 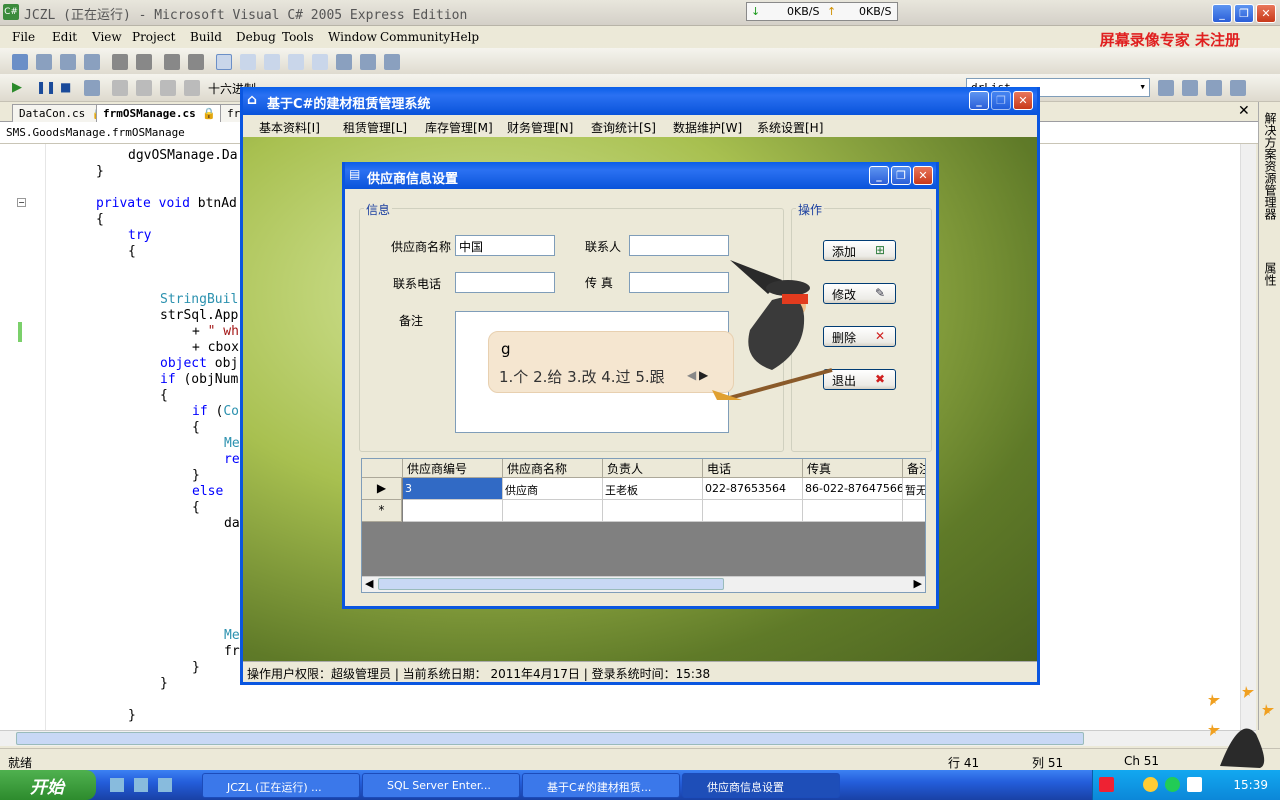 I want to click on code-line: if (objNum, so click(x=199, y=380).